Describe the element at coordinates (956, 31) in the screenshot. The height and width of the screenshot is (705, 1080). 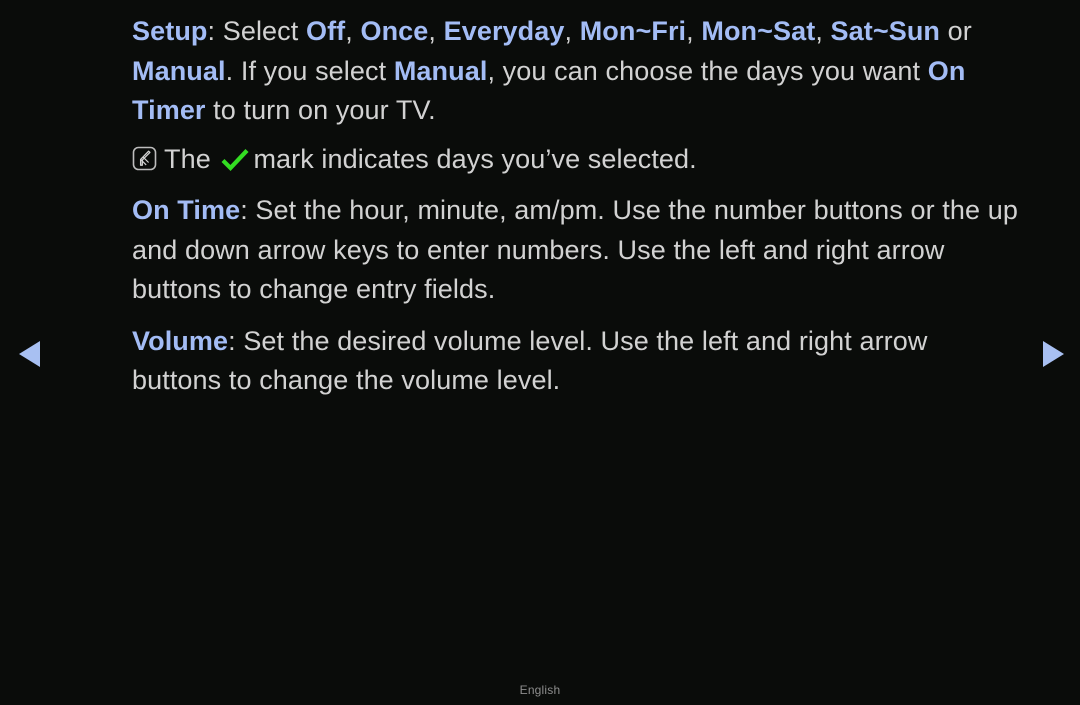
I see `or-word: or` at that location.